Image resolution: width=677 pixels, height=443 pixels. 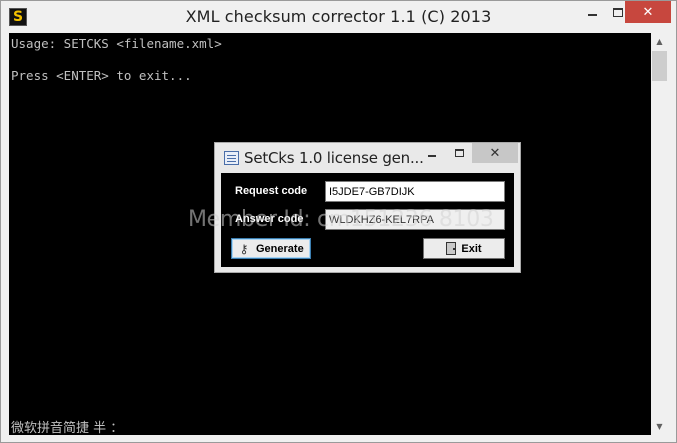 What do you see at coordinates (67, 428) in the screenshot?
I see `ime-status-bar: 微软拼音简捷 半 ：` at bounding box center [67, 428].